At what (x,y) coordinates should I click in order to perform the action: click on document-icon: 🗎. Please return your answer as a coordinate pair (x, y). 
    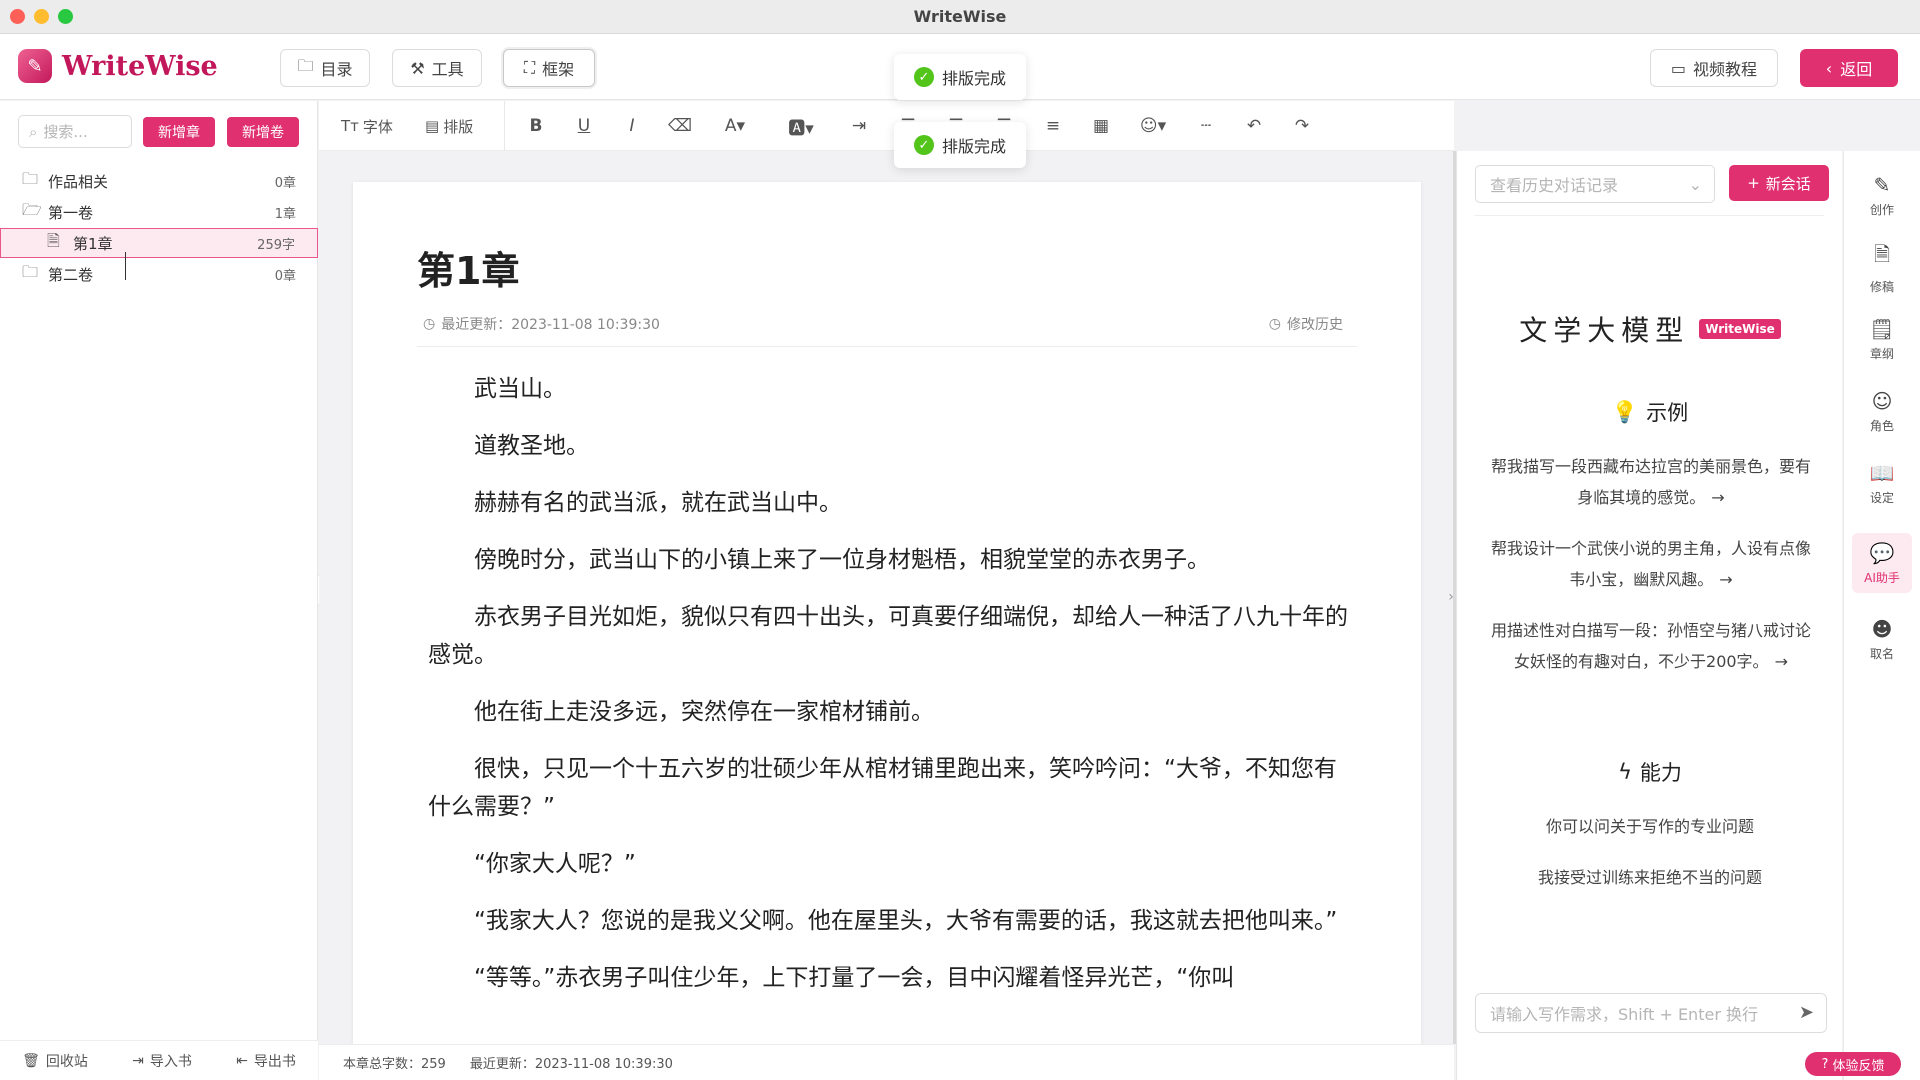
    Looking at the image, I should click on (53, 240).